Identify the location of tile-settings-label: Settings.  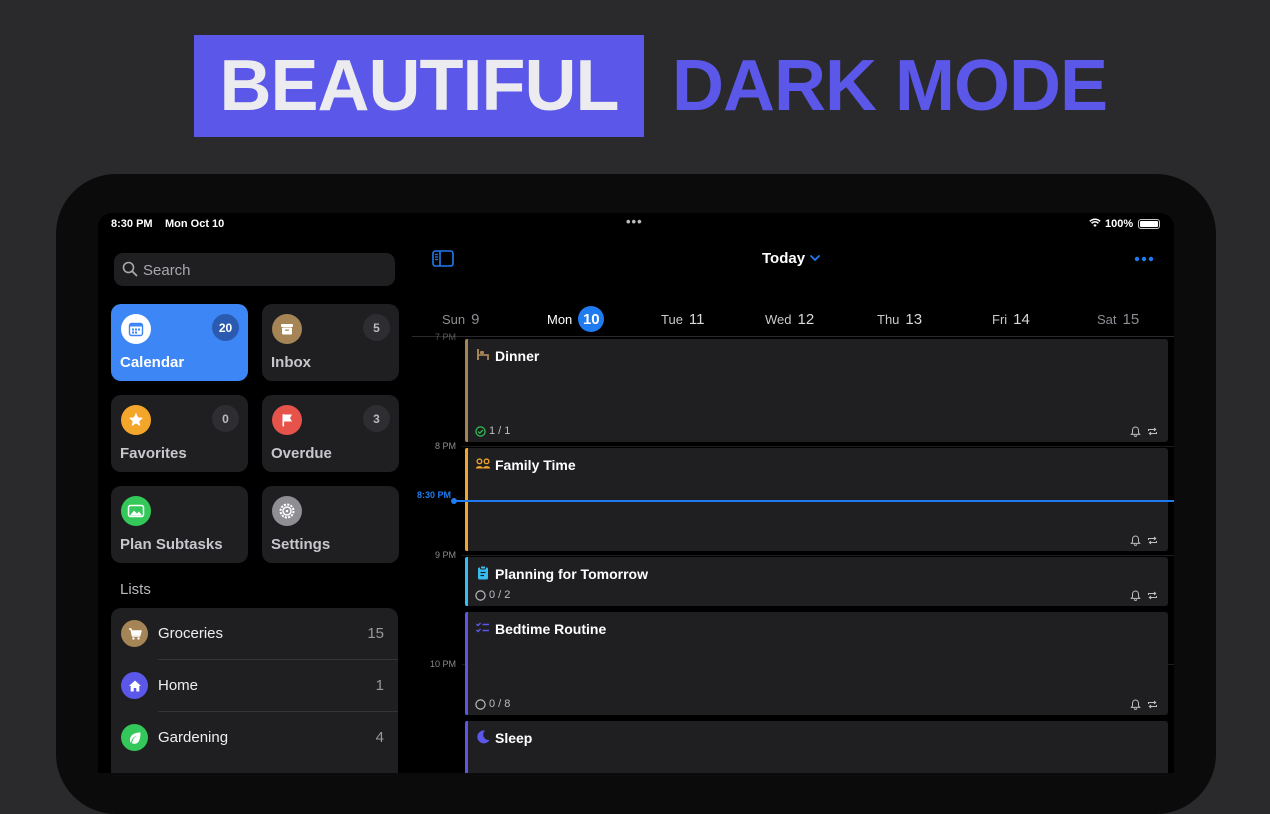
(301, 544).